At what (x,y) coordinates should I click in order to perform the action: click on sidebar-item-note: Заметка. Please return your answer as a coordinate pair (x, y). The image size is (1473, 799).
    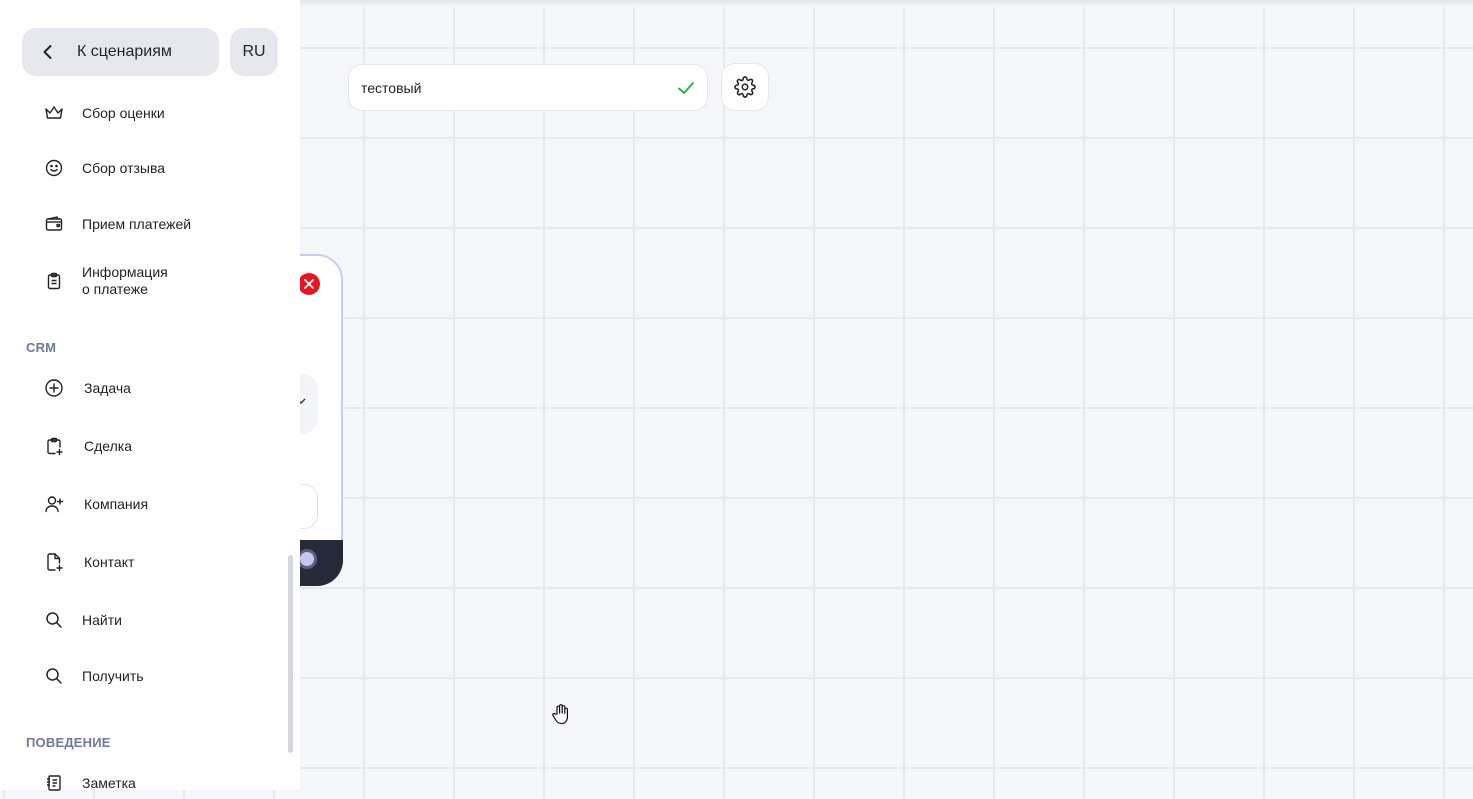
    Looking at the image, I should click on (90, 783).